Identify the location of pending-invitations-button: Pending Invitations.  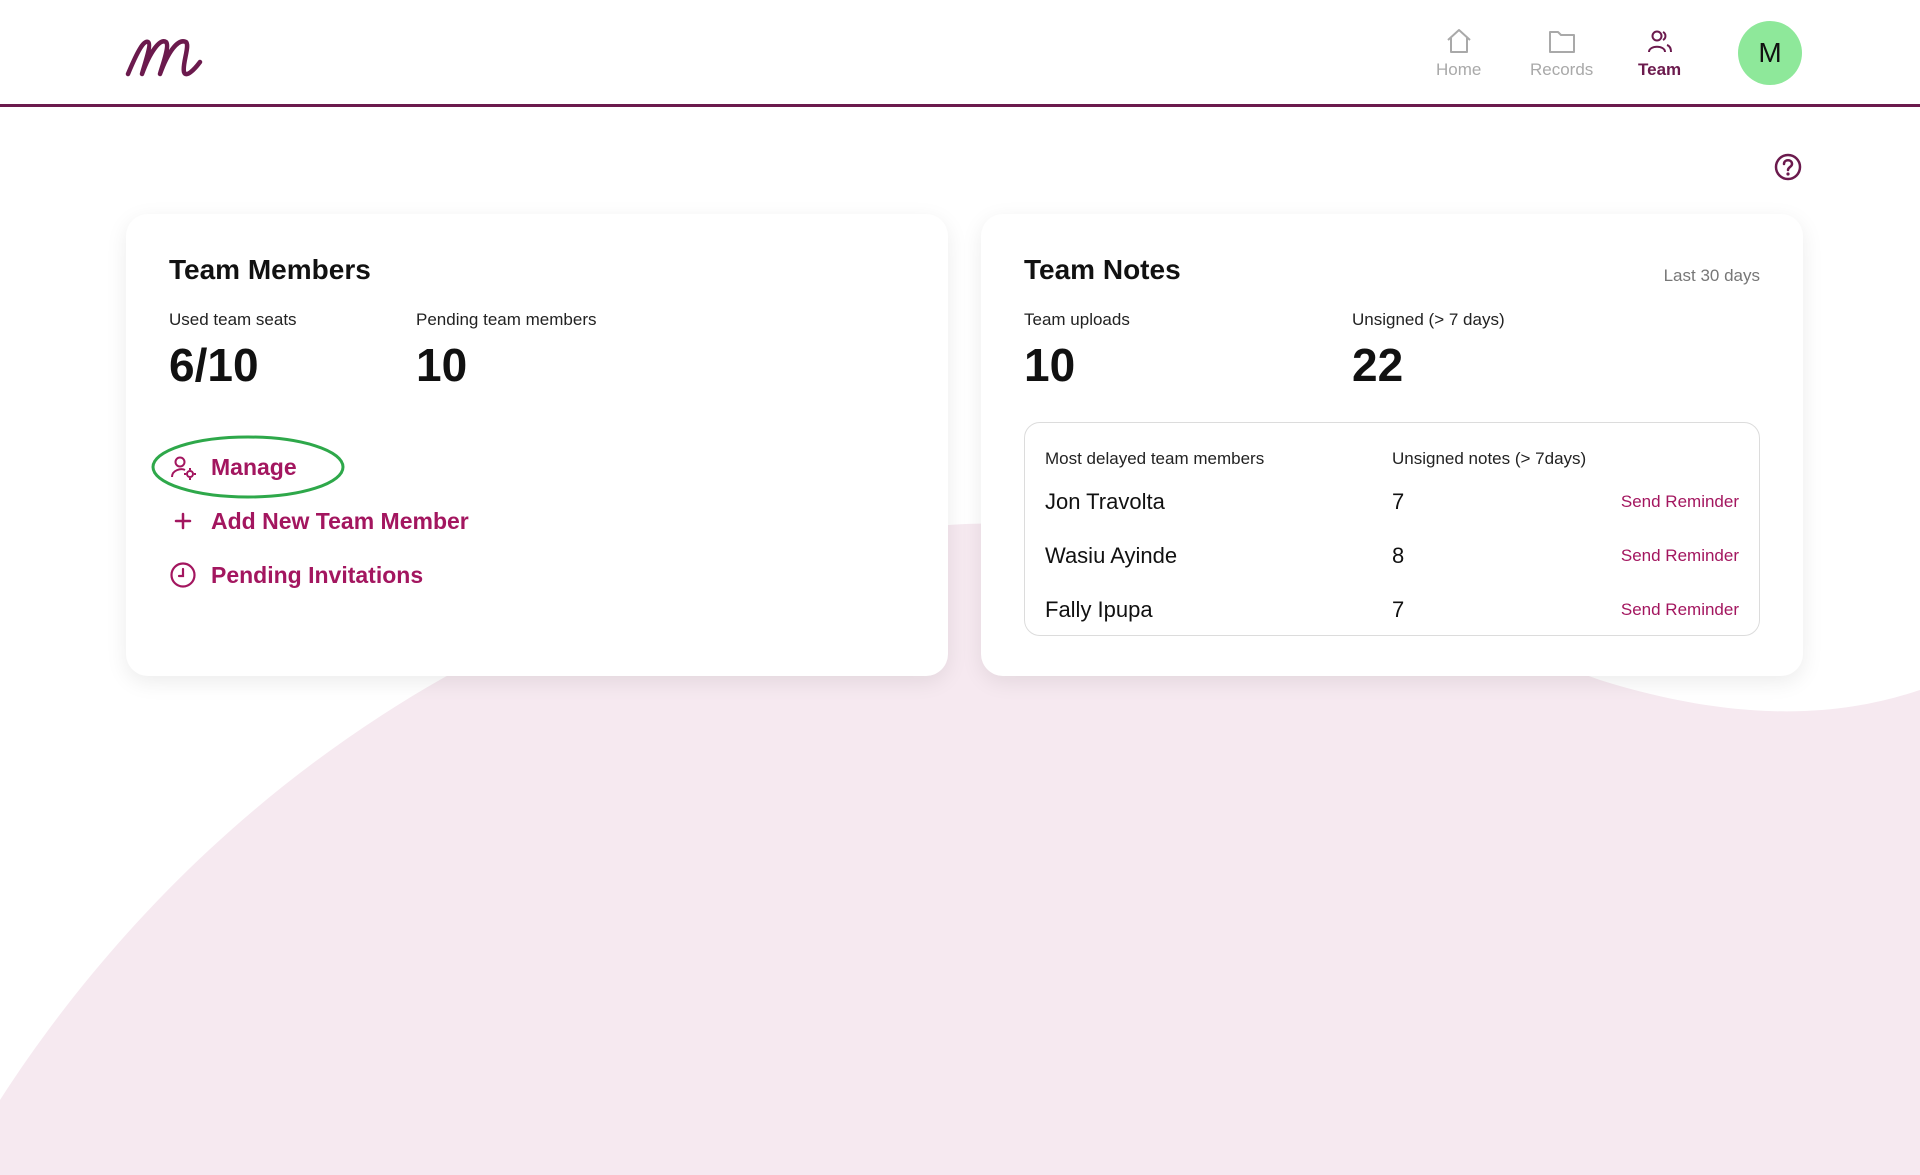
(296, 575).